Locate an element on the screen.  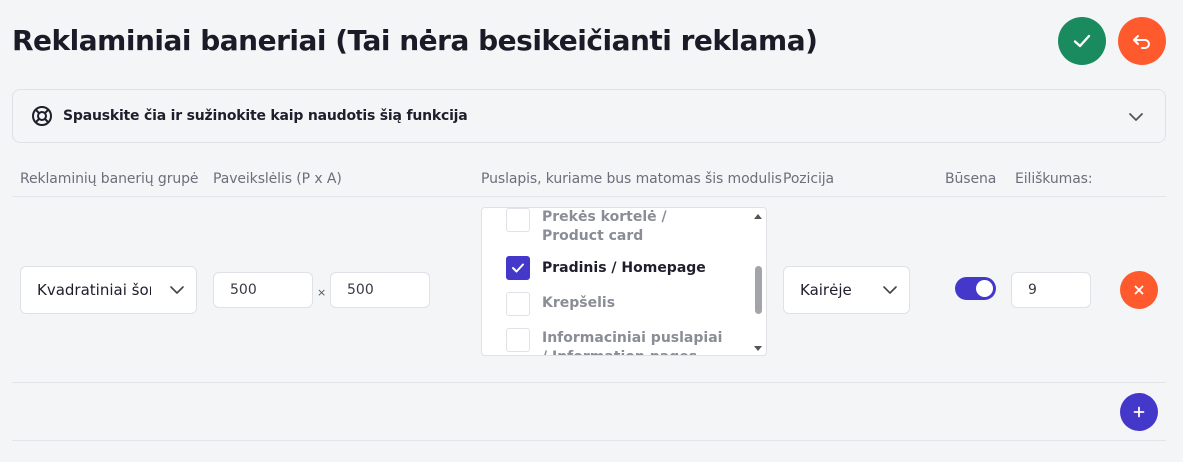
checkbox-checked is located at coordinates (518, 268).